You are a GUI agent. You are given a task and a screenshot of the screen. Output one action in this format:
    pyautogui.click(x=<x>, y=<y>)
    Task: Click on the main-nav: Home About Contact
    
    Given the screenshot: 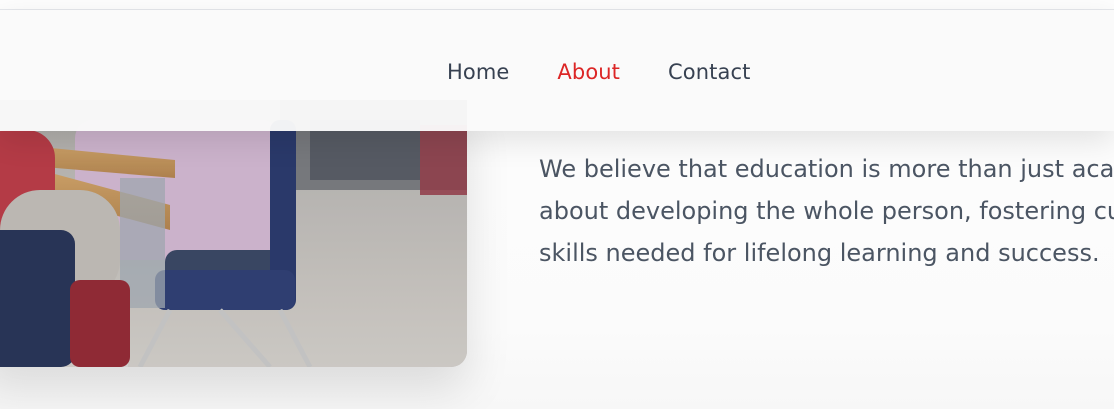 What is the action you would take?
    pyautogui.click(x=598, y=72)
    